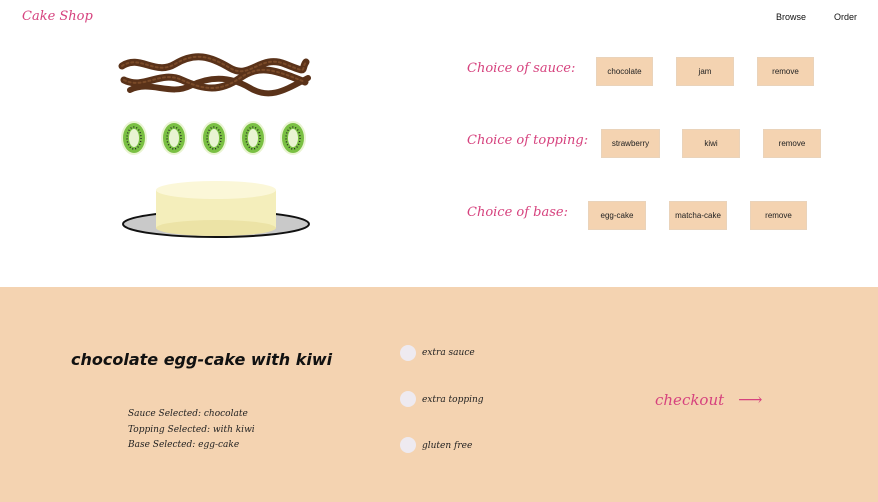  What do you see at coordinates (528, 140) in the screenshot?
I see `topping-label: Choice of topping:` at bounding box center [528, 140].